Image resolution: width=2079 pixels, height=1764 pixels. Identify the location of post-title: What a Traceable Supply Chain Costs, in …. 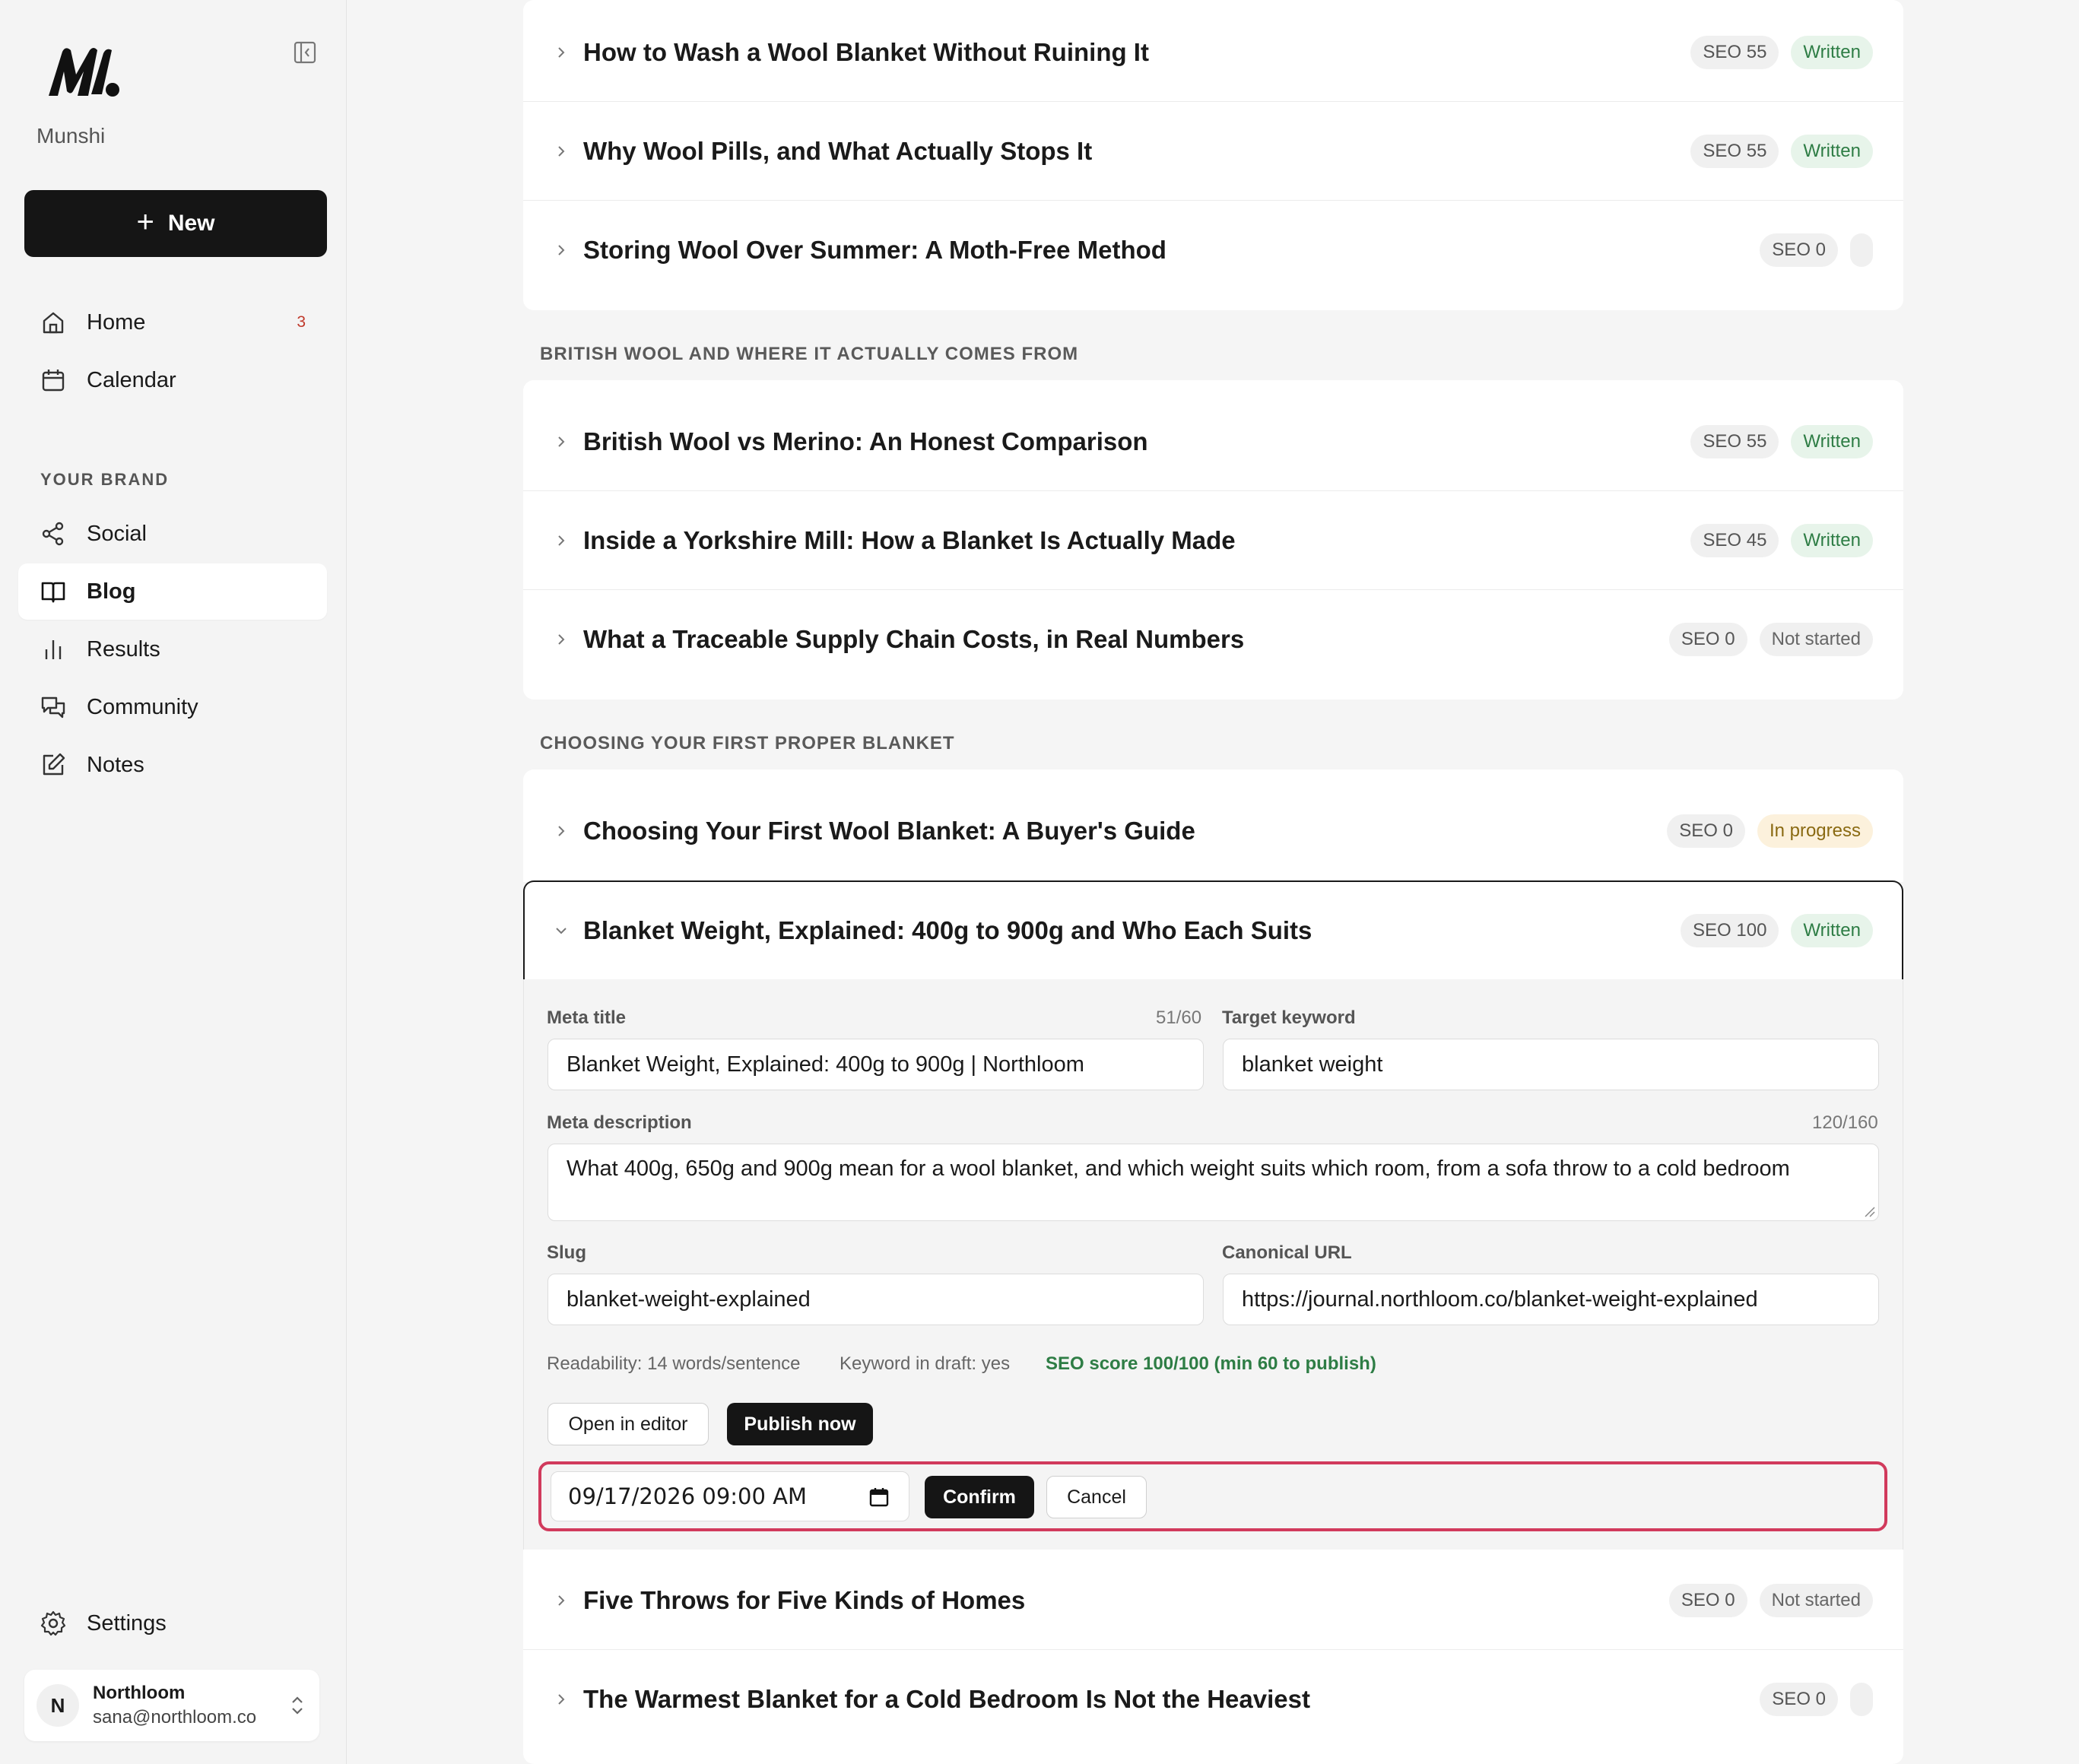
(914, 639).